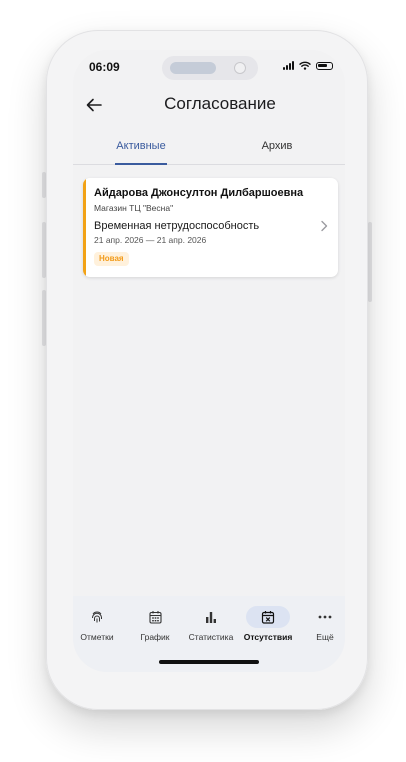 The image size is (406, 762). Describe the element at coordinates (324, 226) in the screenshot. I see `chevron-right-icon` at that location.